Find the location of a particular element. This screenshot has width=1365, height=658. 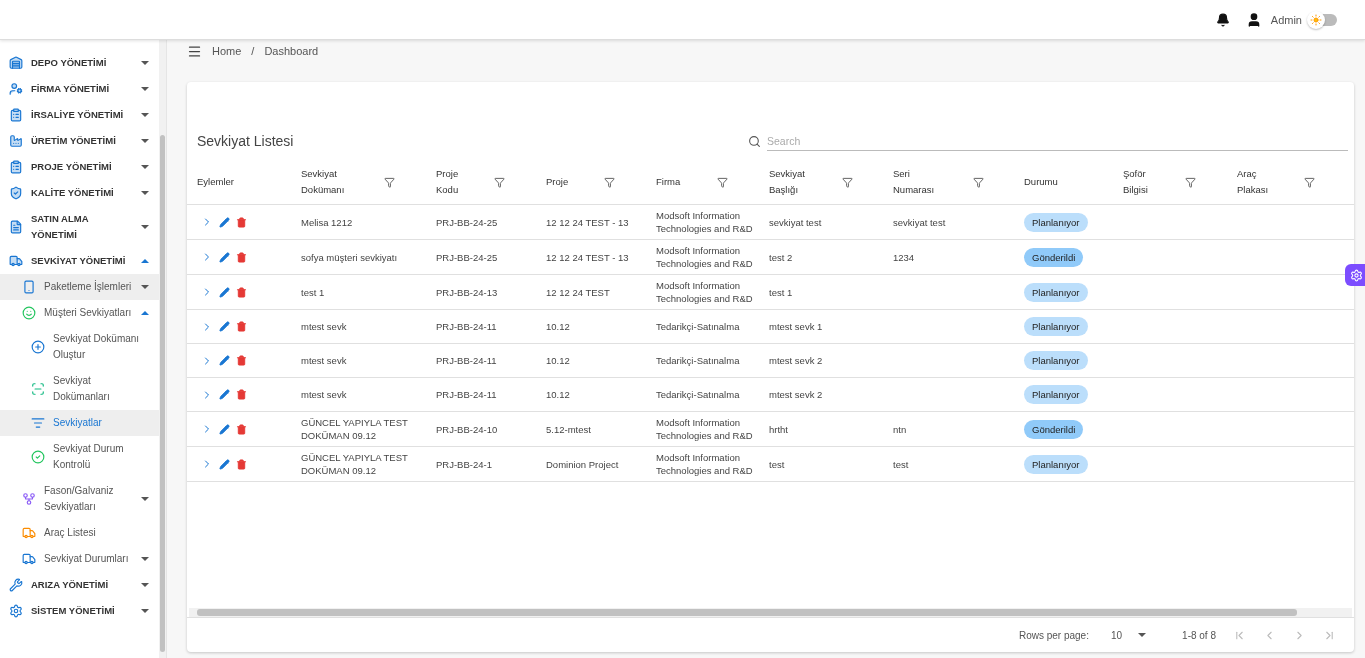

wrench-icon is located at coordinates (16, 585).